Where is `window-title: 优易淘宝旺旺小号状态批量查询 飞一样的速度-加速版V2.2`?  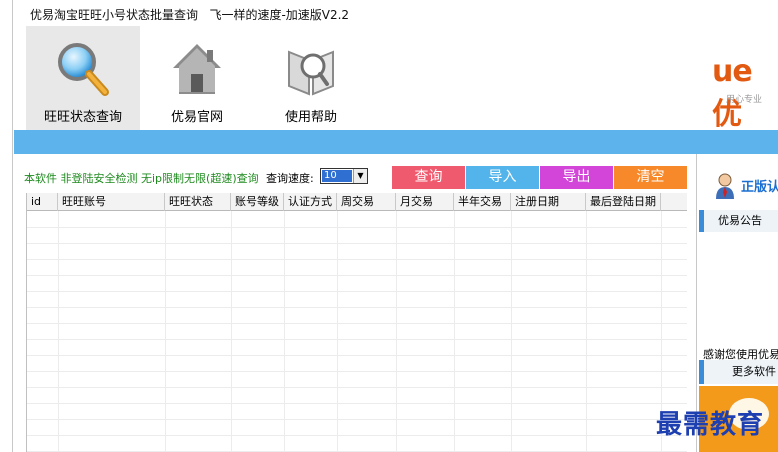
window-title: 优易淘宝旺旺小号状态批量查询 飞一样的速度-加速版V2.2 is located at coordinates (190, 15).